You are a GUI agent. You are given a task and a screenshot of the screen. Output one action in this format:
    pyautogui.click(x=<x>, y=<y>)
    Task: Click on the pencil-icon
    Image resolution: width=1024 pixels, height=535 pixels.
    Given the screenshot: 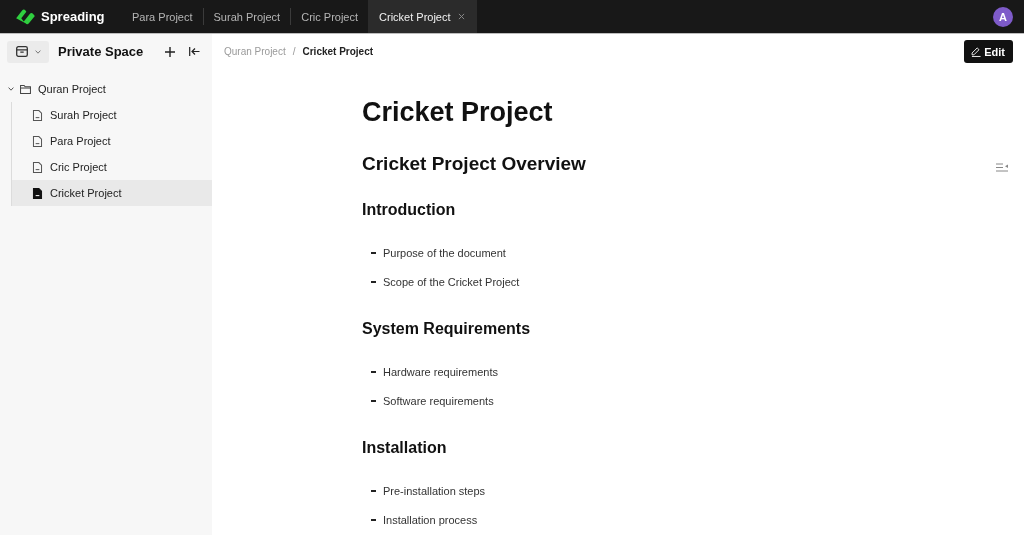 What is the action you would take?
    pyautogui.click(x=976, y=51)
    